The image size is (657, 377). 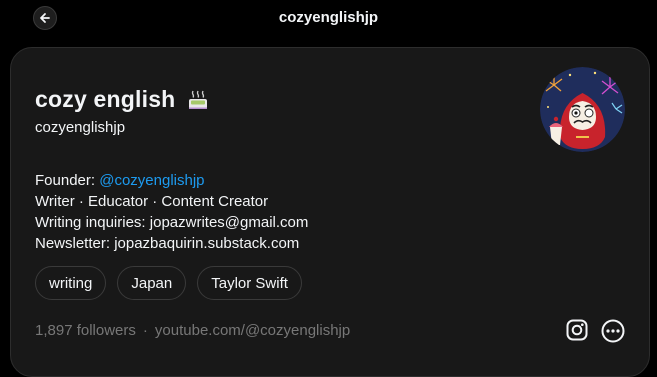 I want to click on interest-tags: writing Japan Taylor Swift, so click(x=168, y=283).